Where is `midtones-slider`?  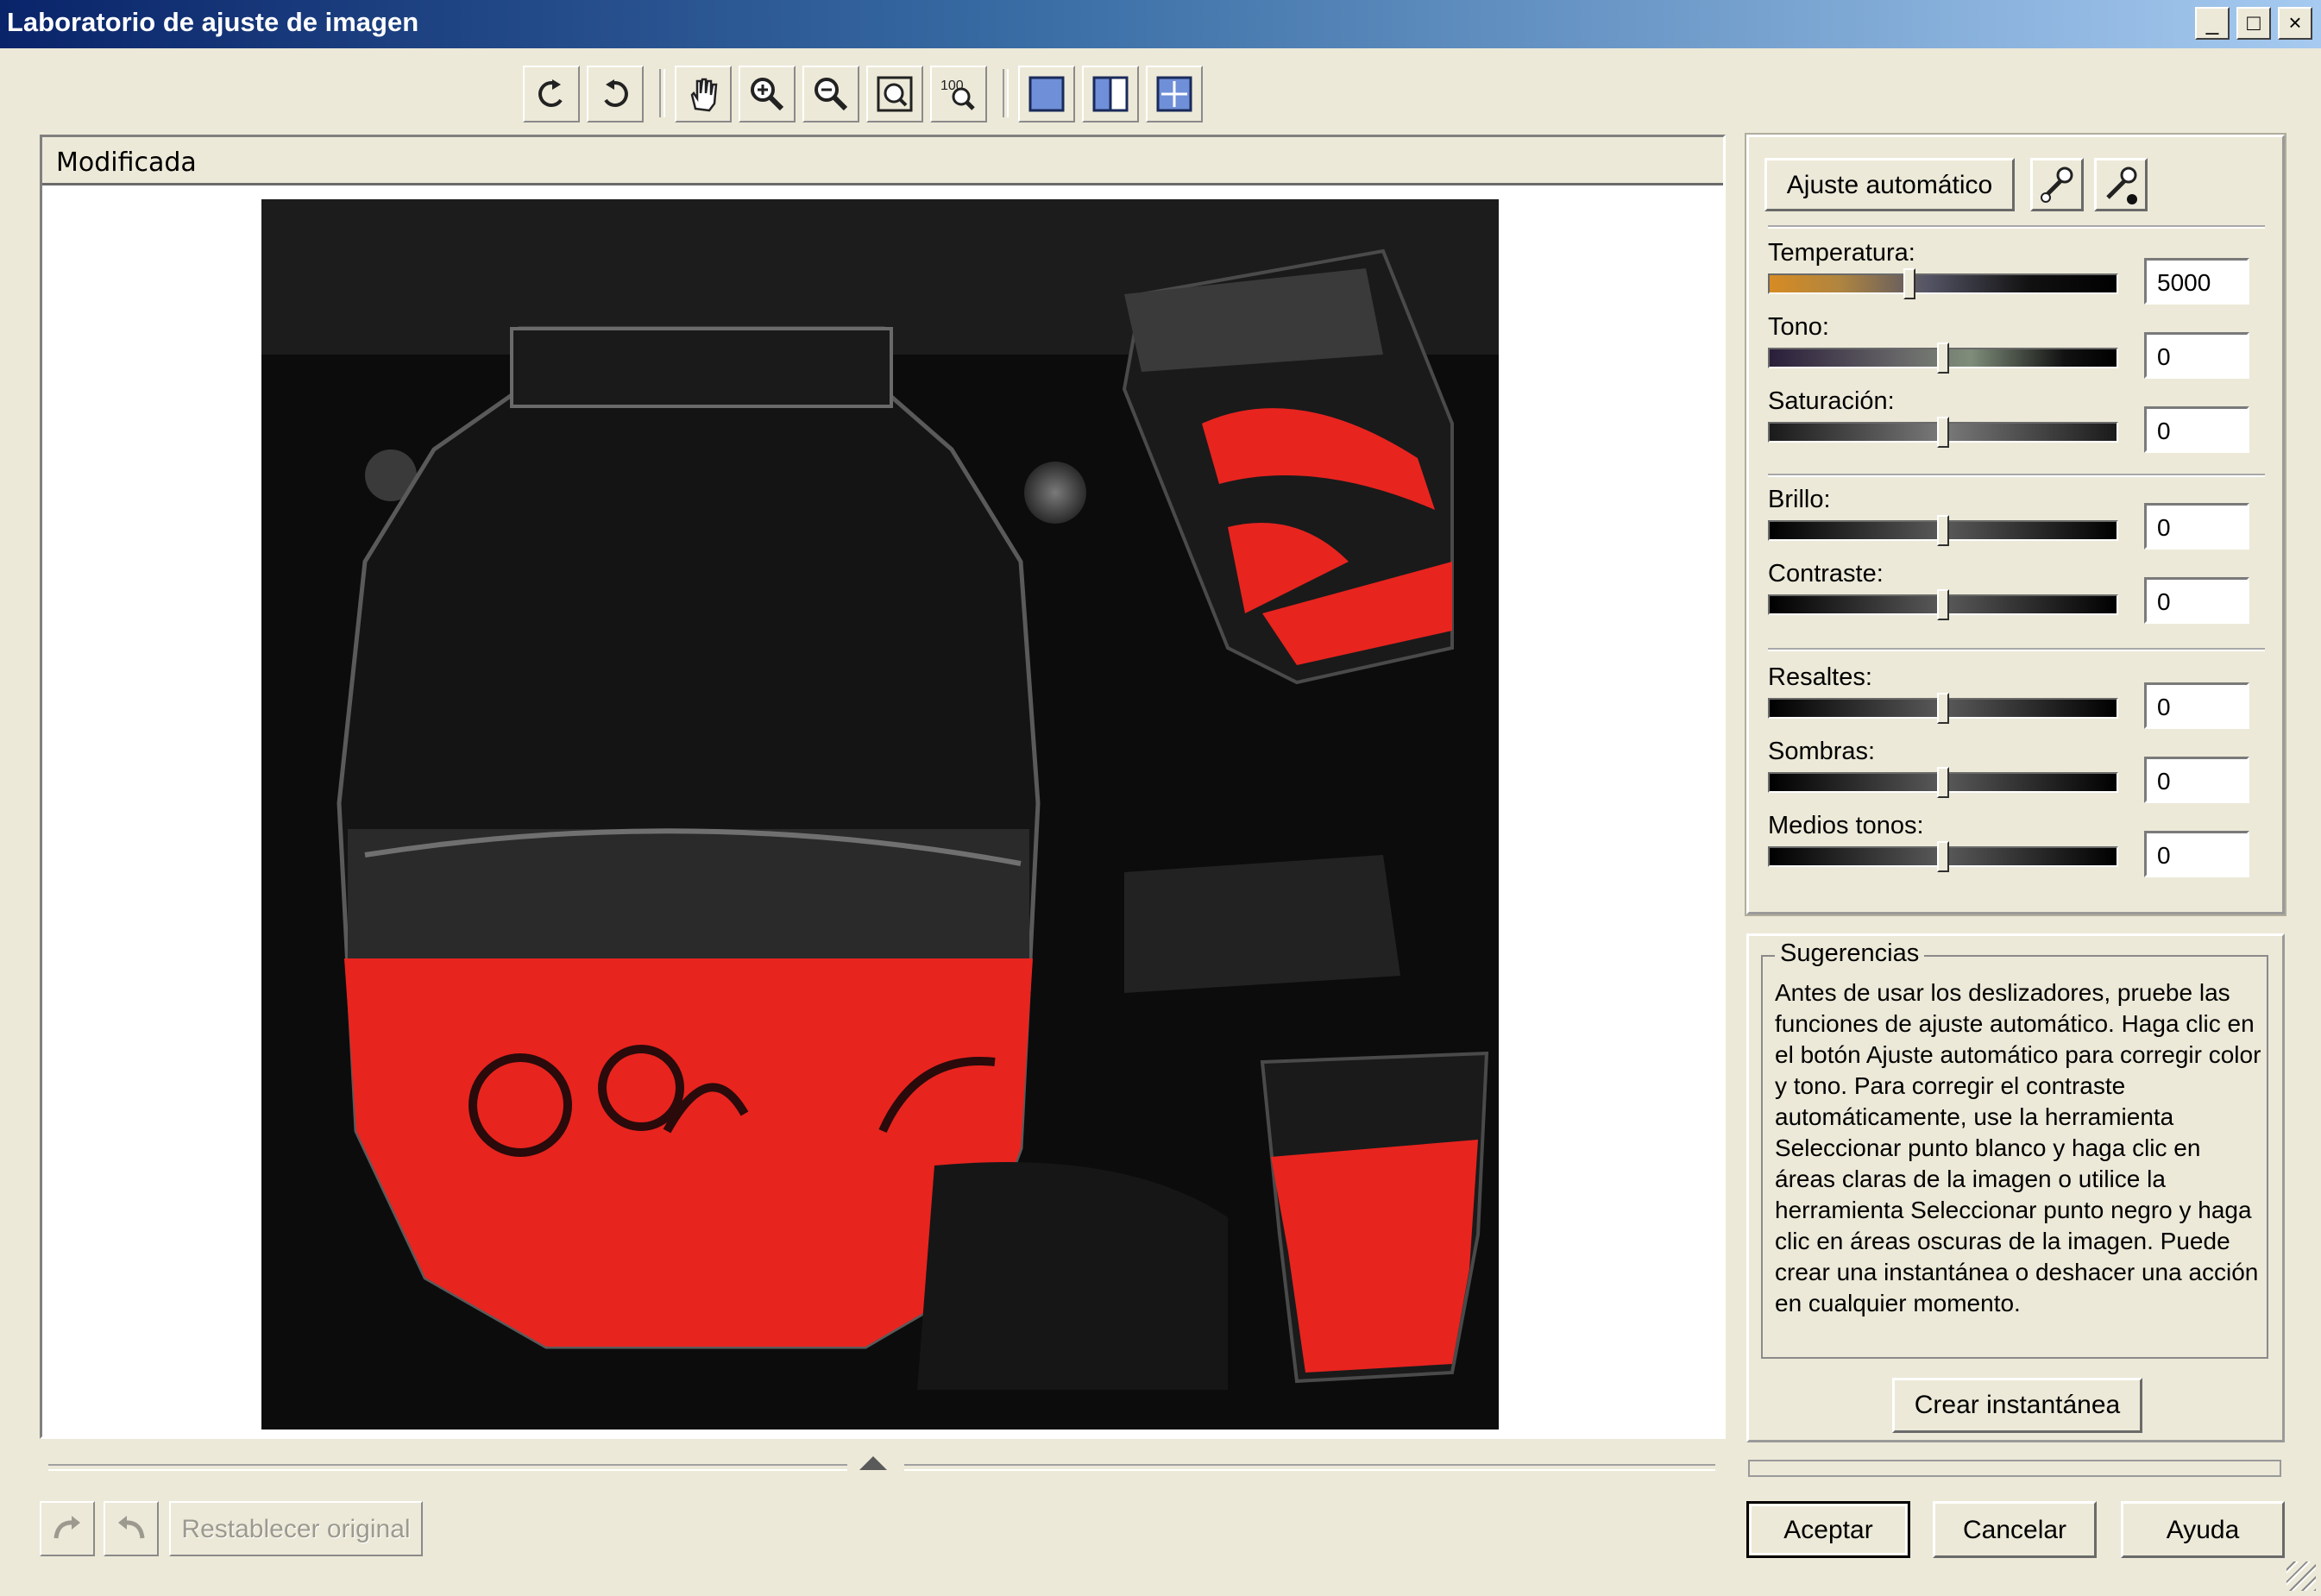 midtones-slider is located at coordinates (1943, 856).